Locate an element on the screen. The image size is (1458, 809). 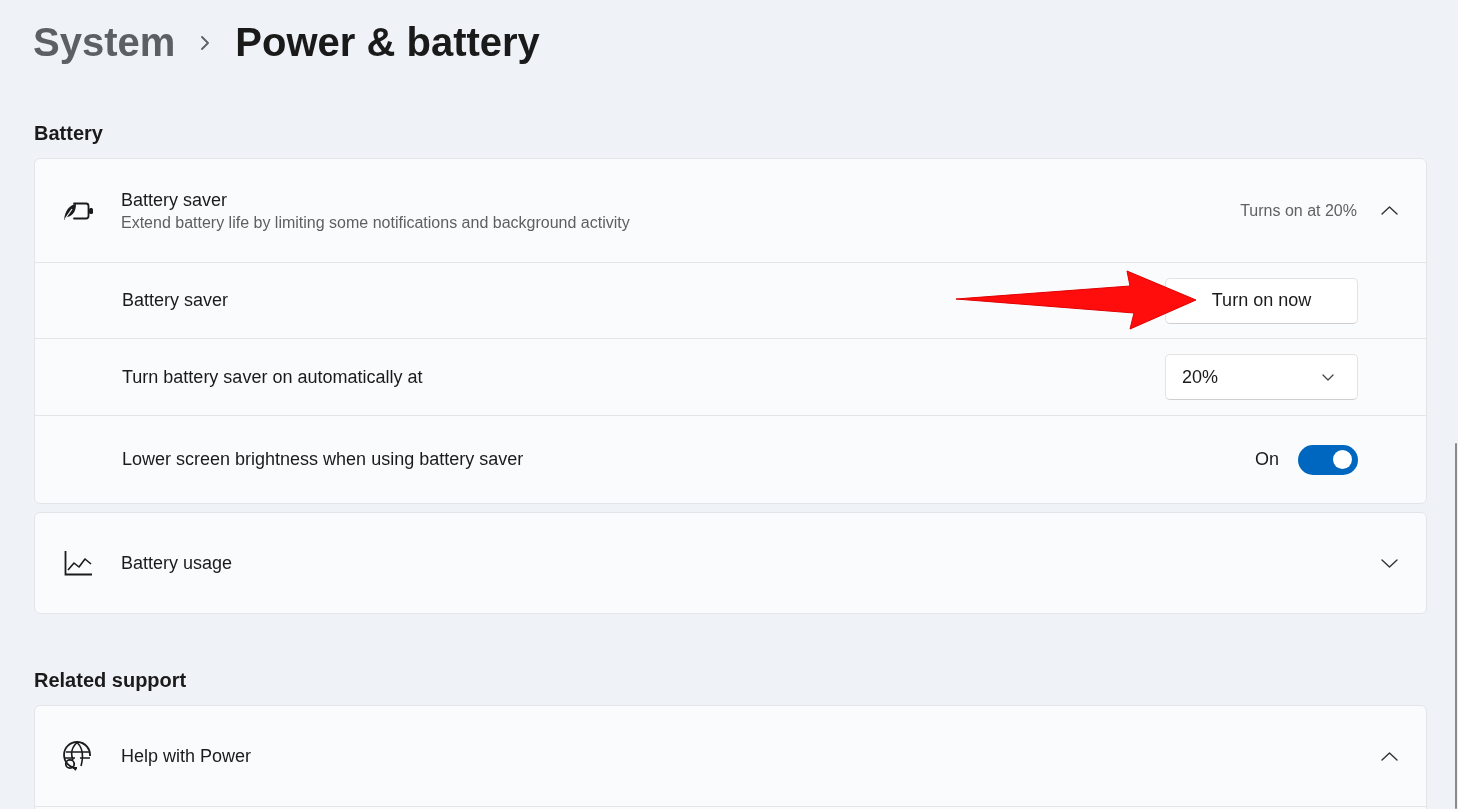
card-title: Battery saver is located at coordinates (174, 200).